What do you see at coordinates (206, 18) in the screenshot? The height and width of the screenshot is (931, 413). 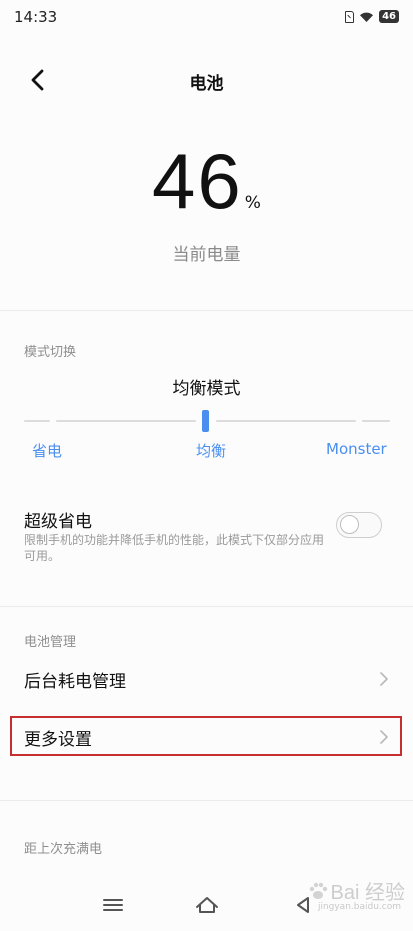 I see `status-bar: 14:33 46` at bounding box center [206, 18].